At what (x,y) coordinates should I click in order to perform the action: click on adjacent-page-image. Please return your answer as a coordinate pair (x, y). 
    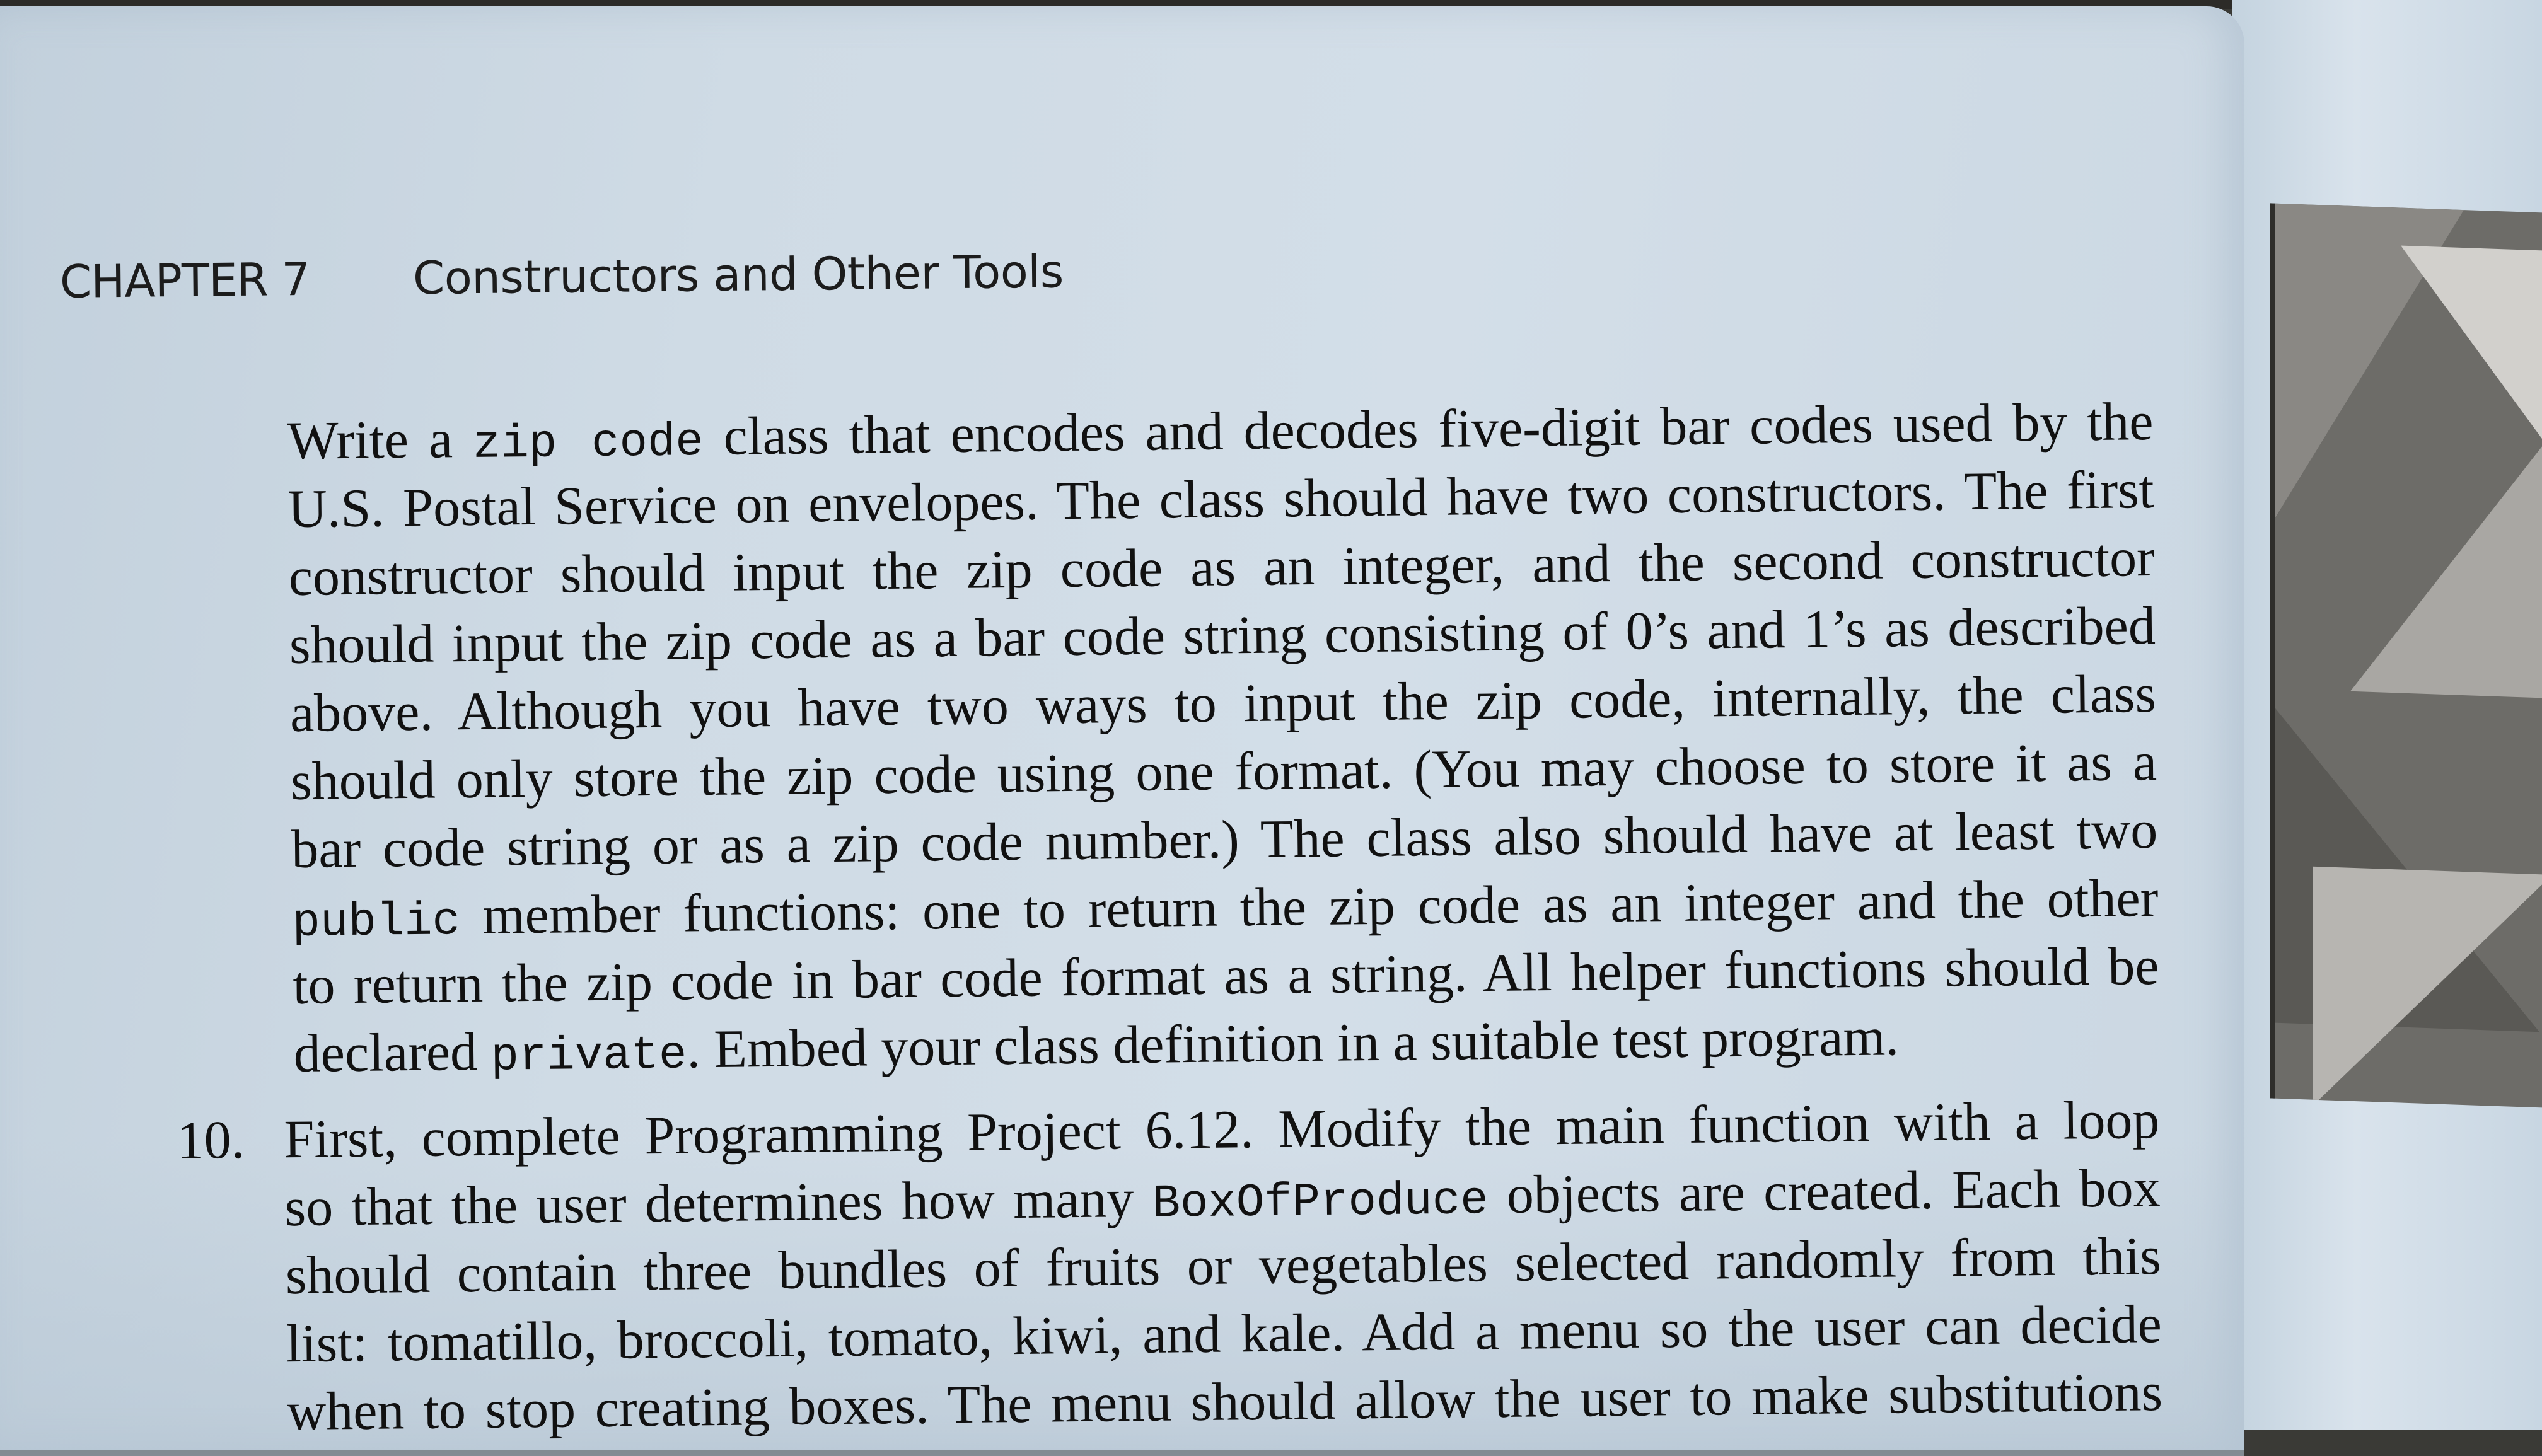
    Looking at the image, I should click on (2406, 655).